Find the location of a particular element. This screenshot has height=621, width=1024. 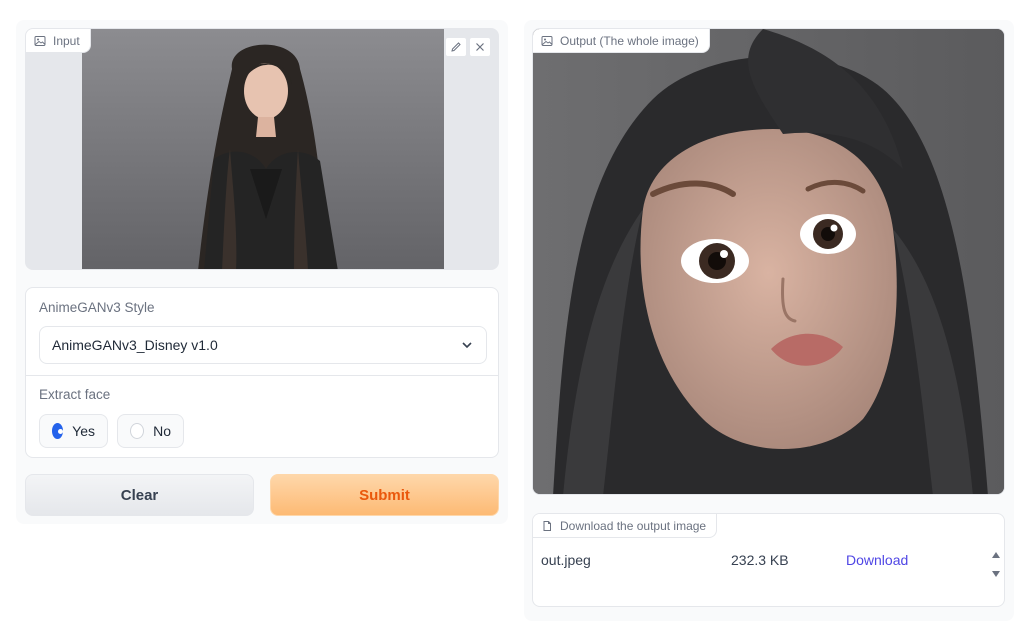

edit-button is located at coordinates (456, 47).